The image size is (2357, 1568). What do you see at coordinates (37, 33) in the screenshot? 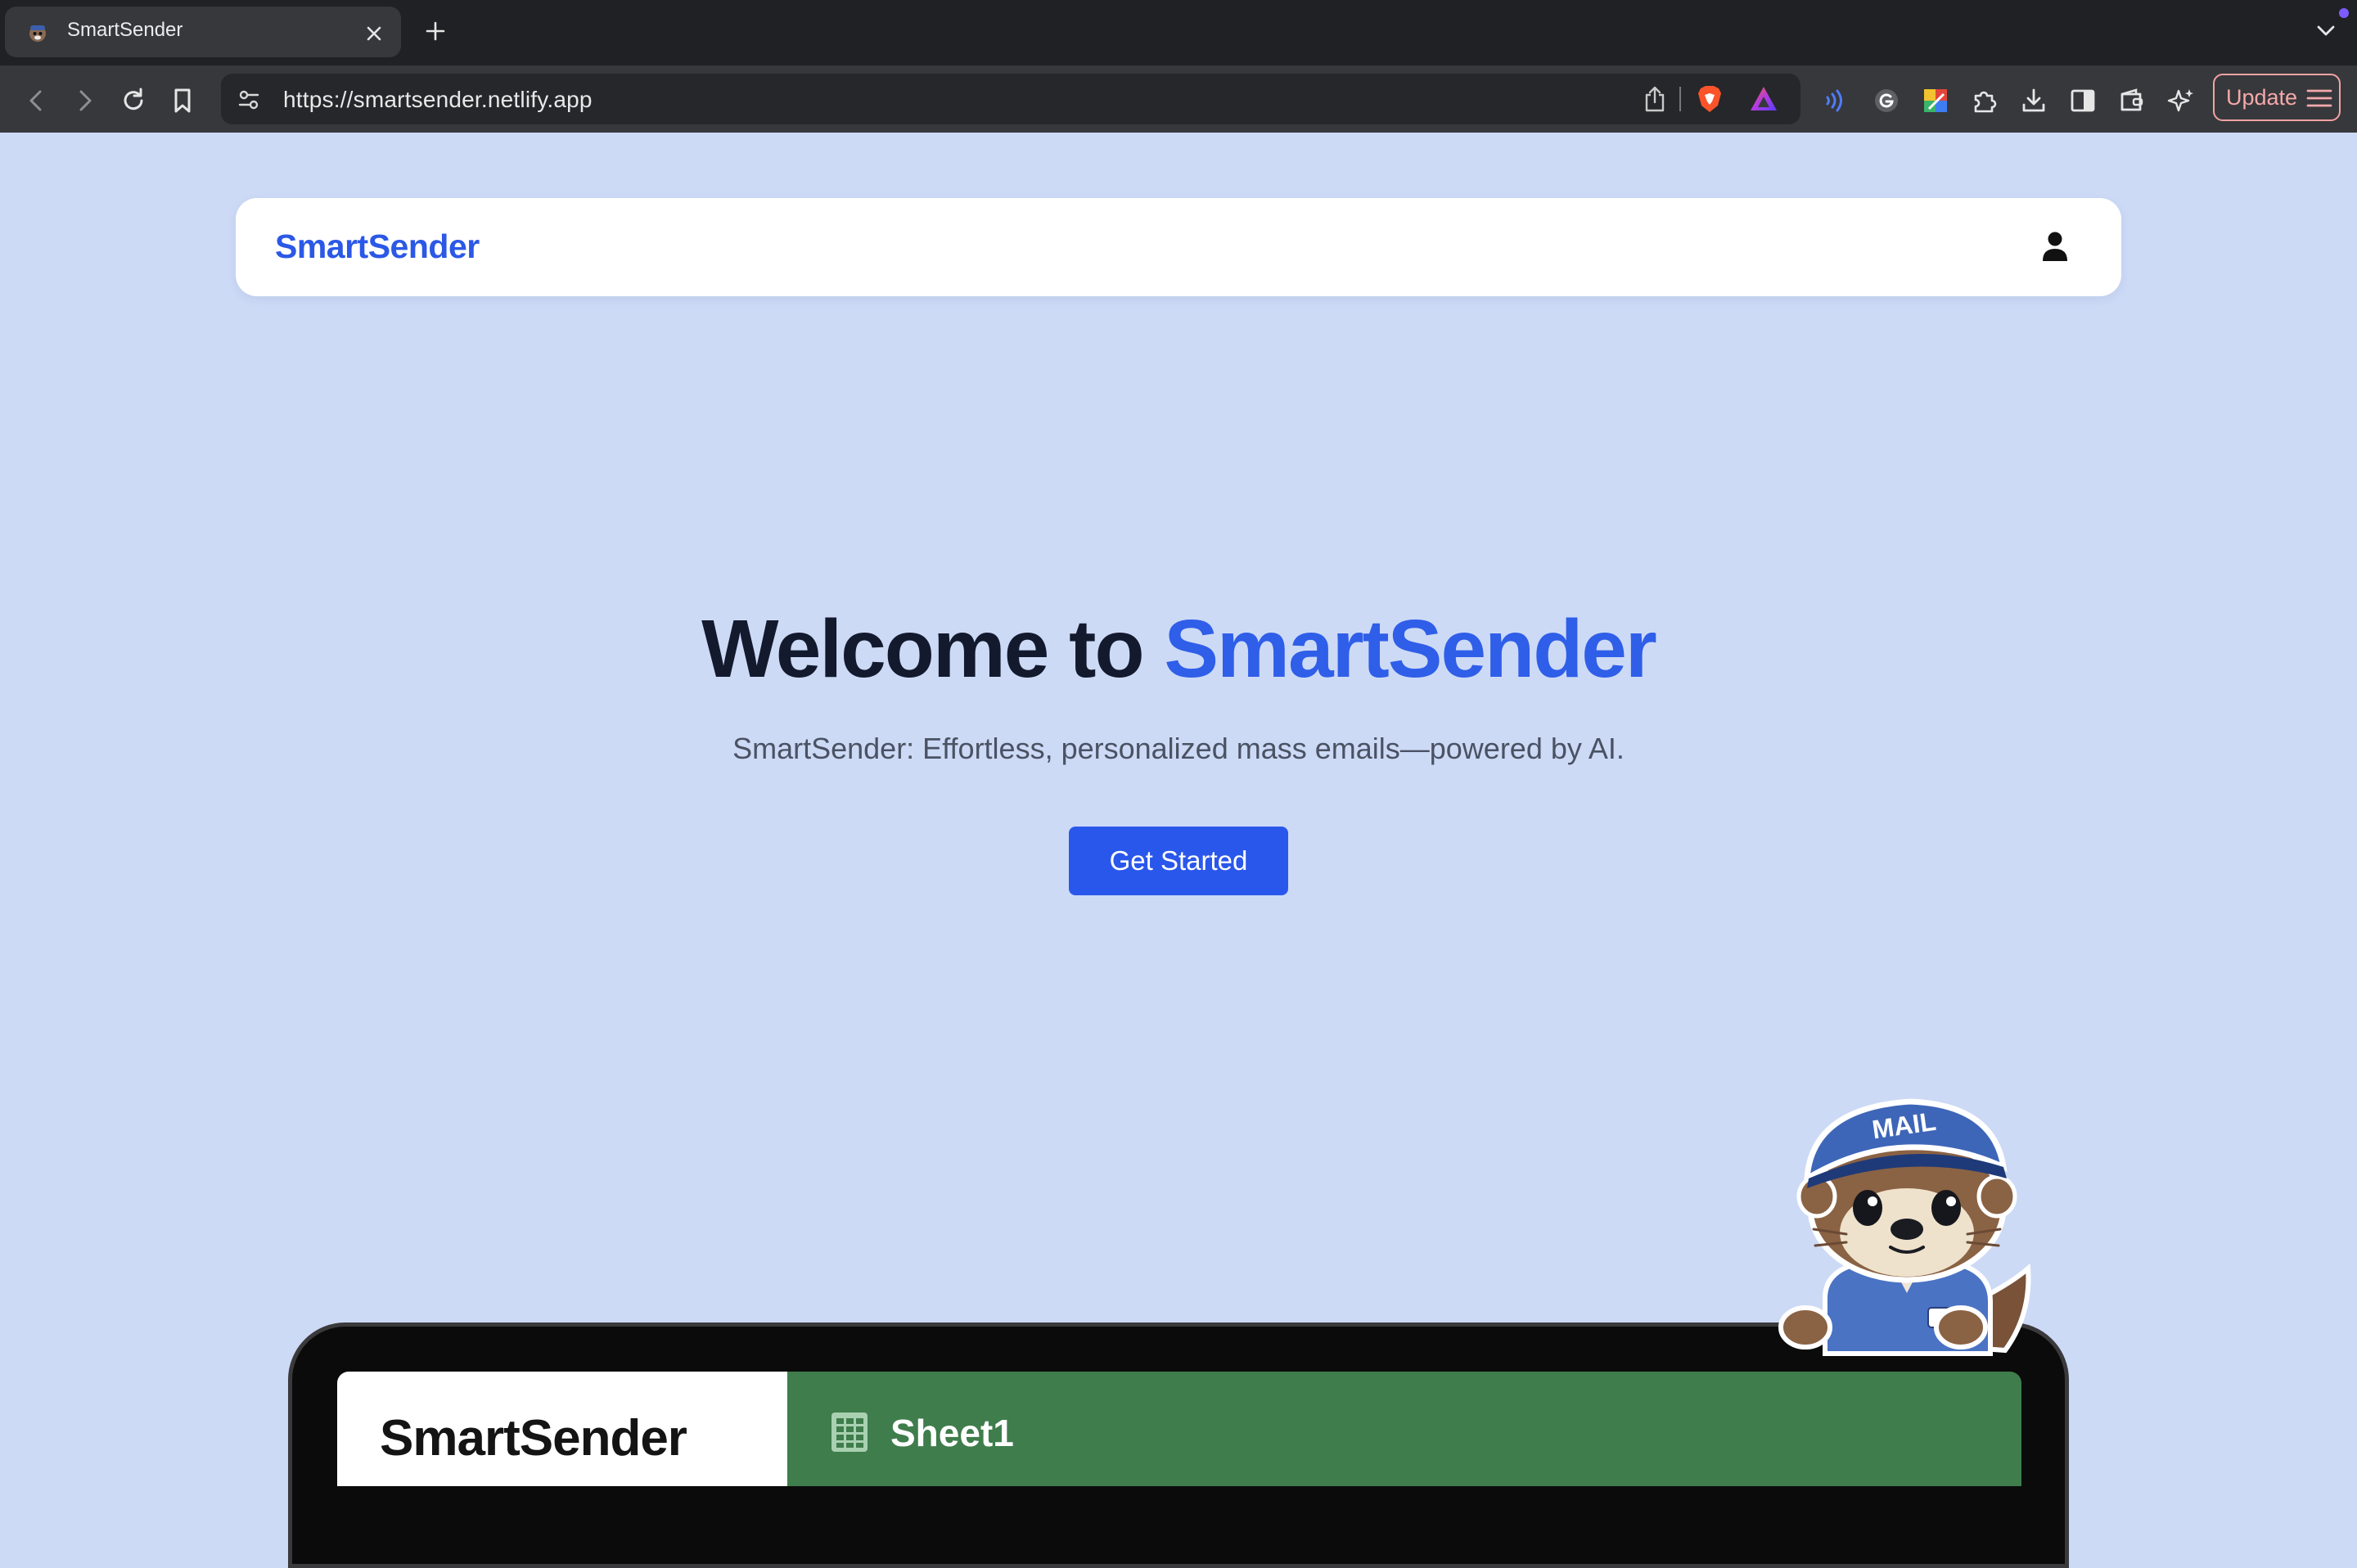
I see `otter-favicon-icon` at bounding box center [37, 33].